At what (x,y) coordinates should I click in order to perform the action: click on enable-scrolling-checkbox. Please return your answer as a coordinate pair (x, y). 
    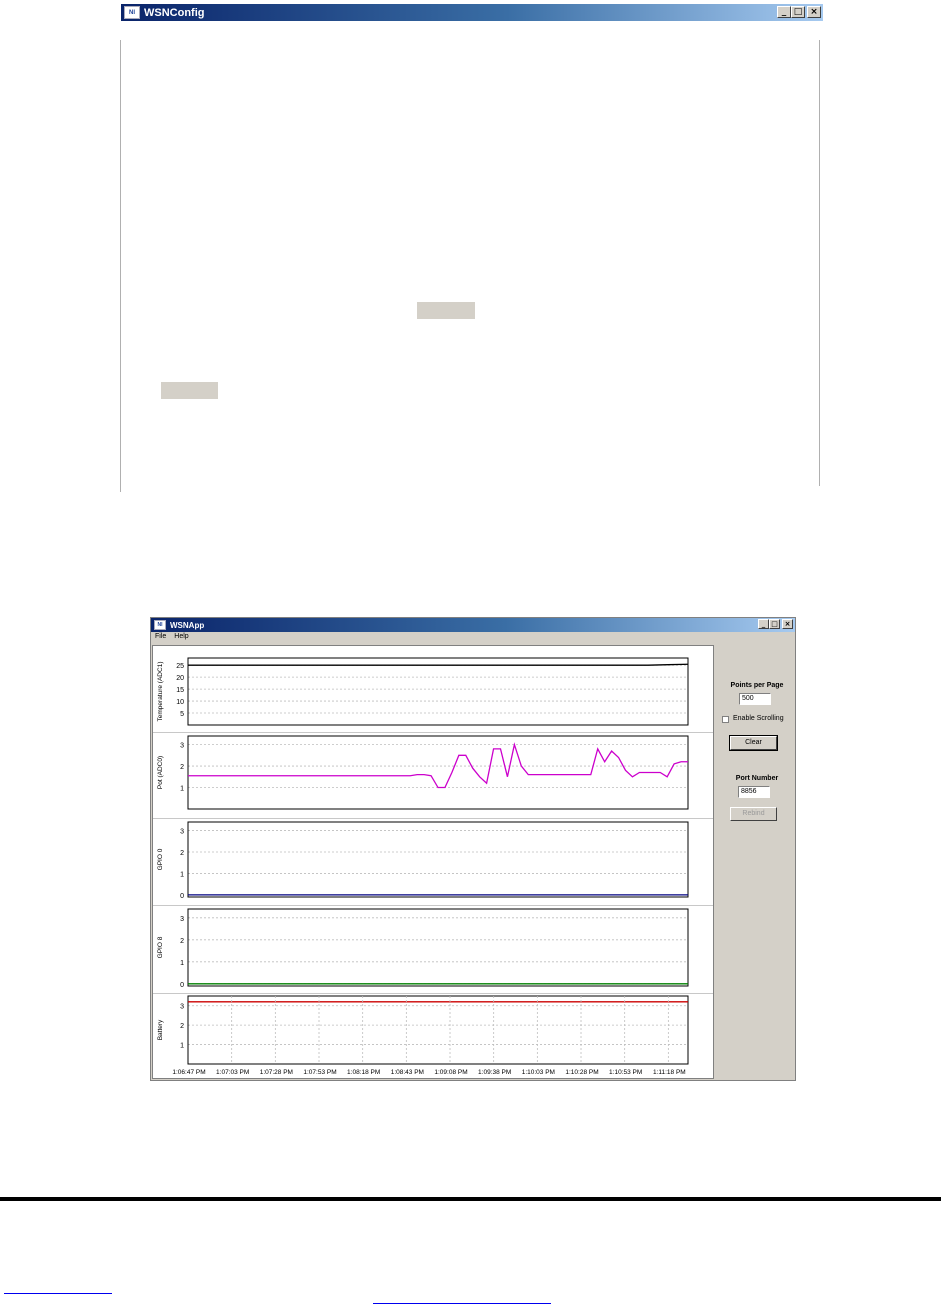
    Looking at the image, I should click on (725, 719).